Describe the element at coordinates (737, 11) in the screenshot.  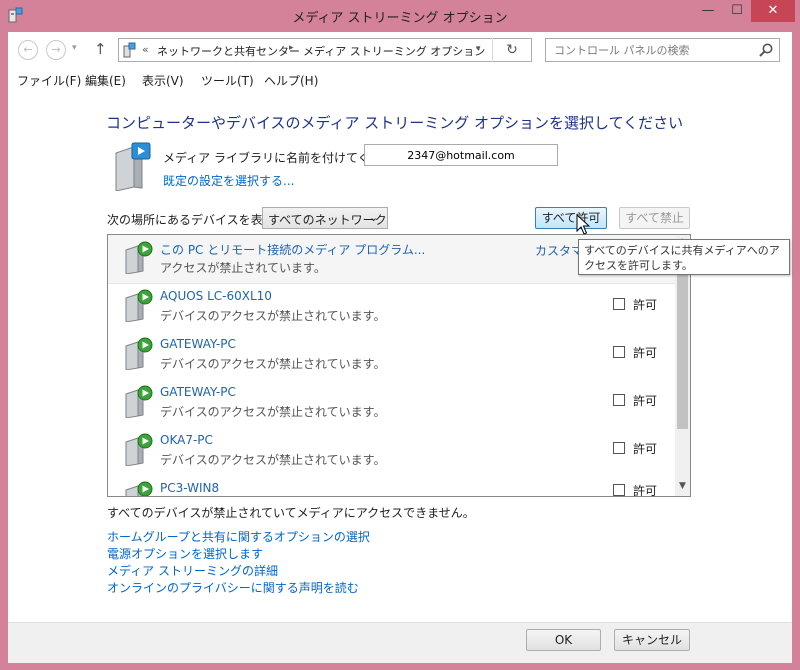
I see `maximize-button: ☐` at that location.